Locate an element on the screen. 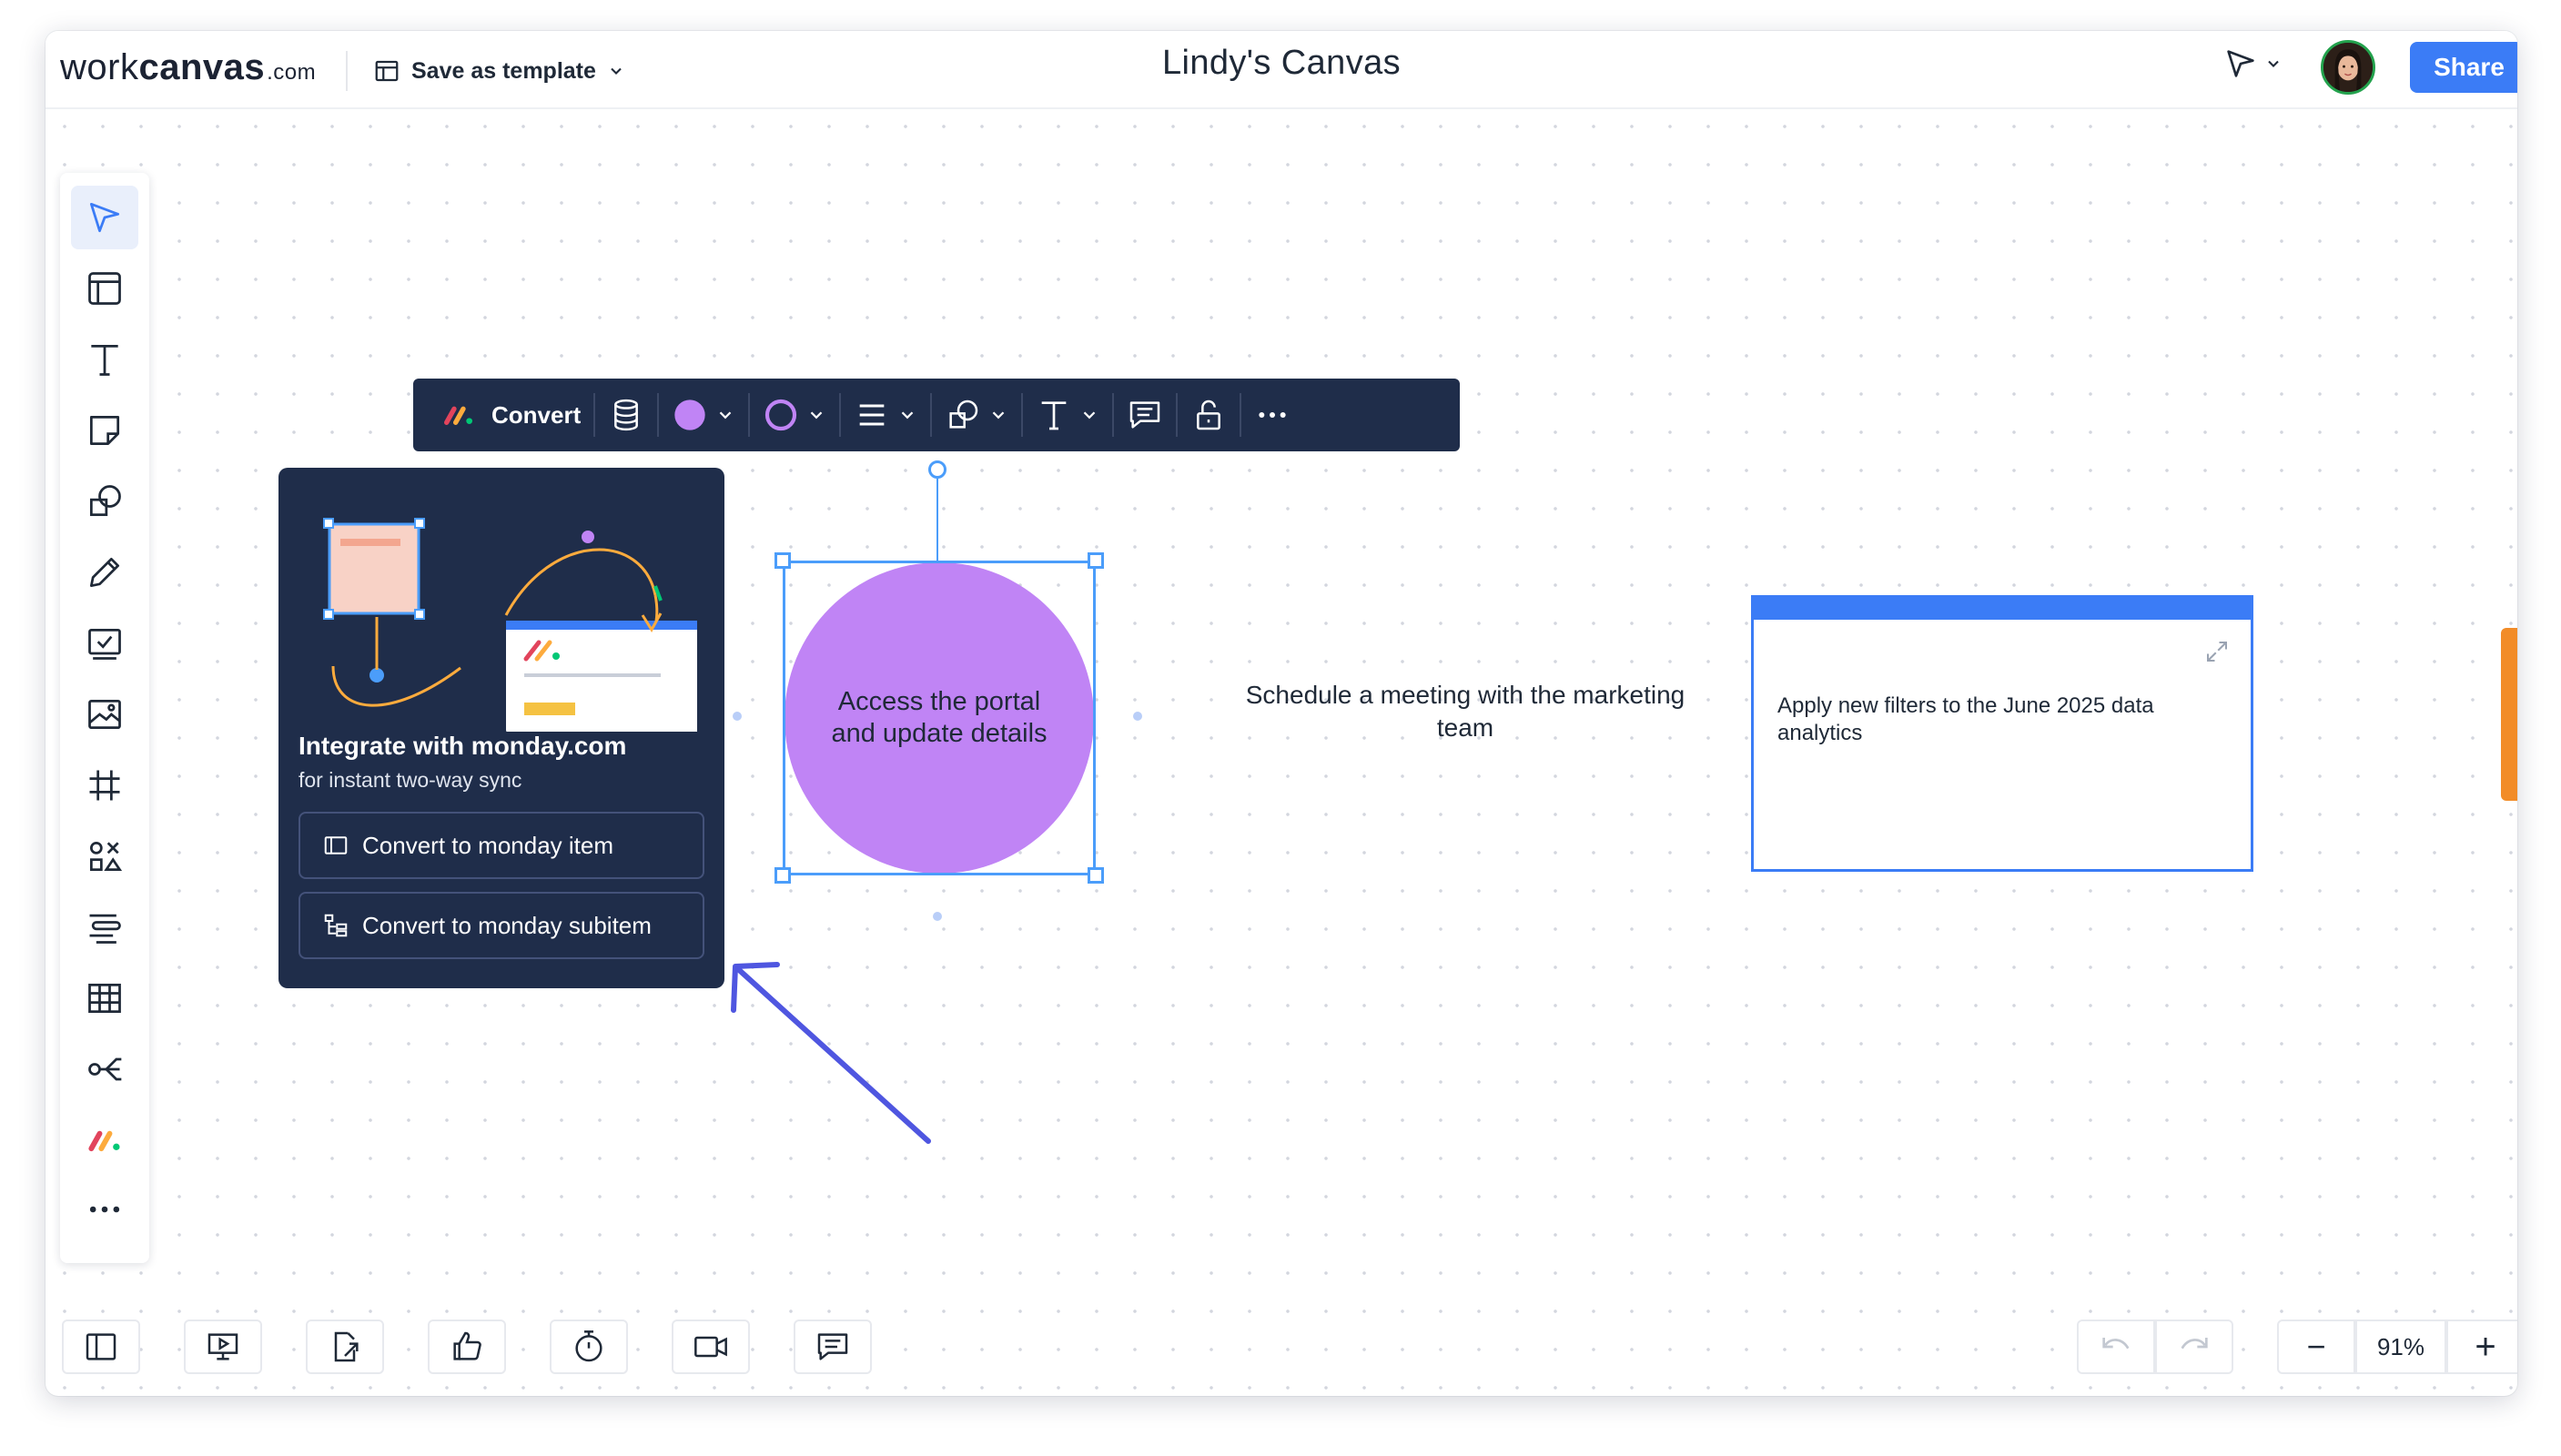  frame-tool is located at coordinates (104, 289).